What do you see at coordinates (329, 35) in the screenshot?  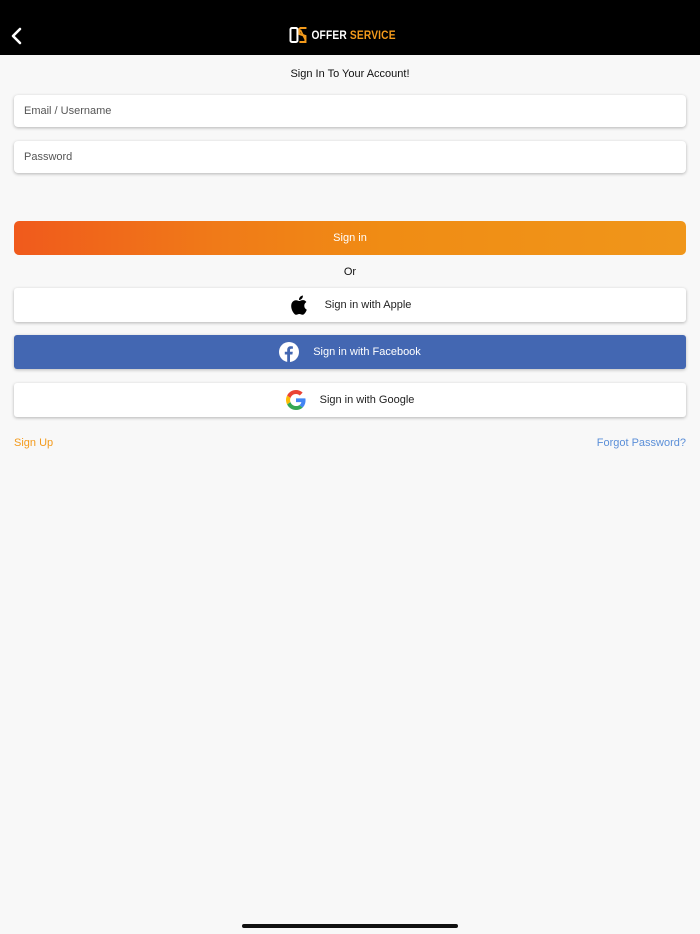 I see `logo-word-offer: OFFER` at bounding box center [329, 35].